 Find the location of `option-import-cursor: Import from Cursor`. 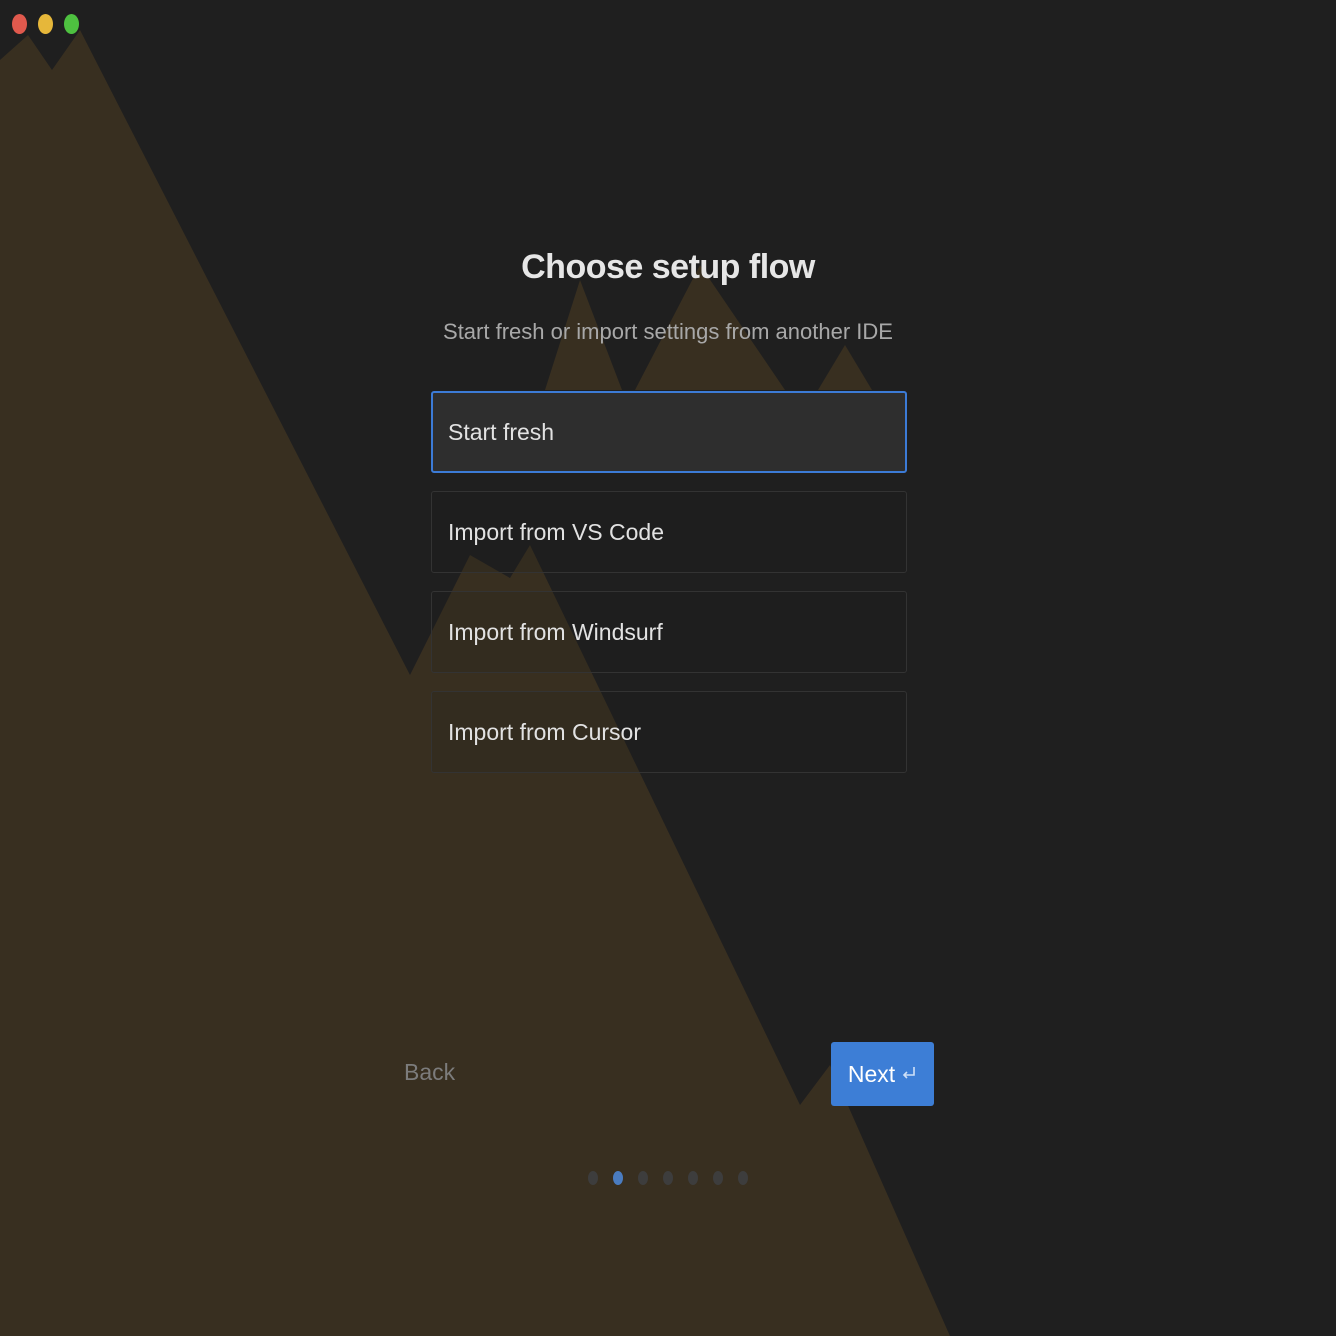

option-import-cursor: Import from Cursor is located at coordinates (669, 732).